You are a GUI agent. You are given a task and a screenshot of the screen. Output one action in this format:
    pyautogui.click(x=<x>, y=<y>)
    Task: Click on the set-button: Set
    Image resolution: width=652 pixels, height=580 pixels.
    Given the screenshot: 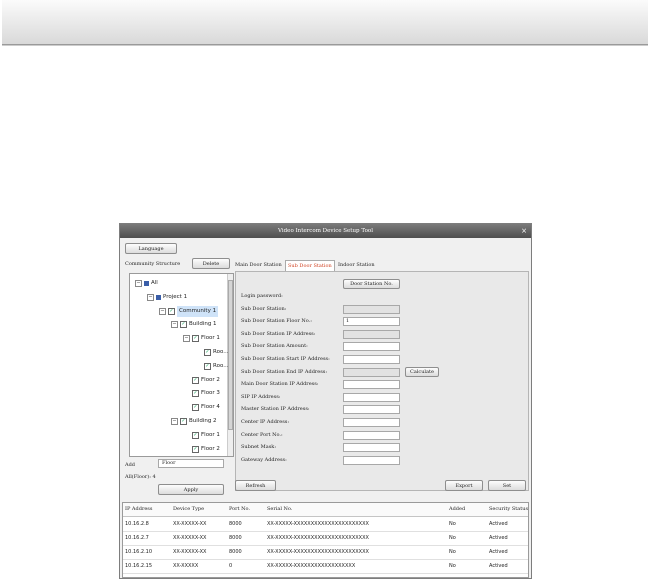 What is the action you would take?
    pyautogui.click(x=507, y=485)
    